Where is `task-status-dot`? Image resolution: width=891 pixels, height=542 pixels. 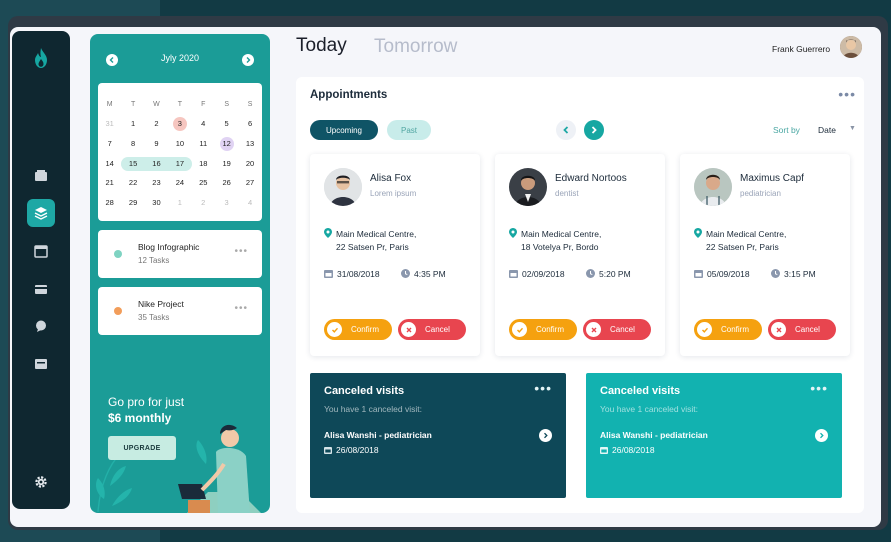 task-status-dot is located at coordinates (118, 311).